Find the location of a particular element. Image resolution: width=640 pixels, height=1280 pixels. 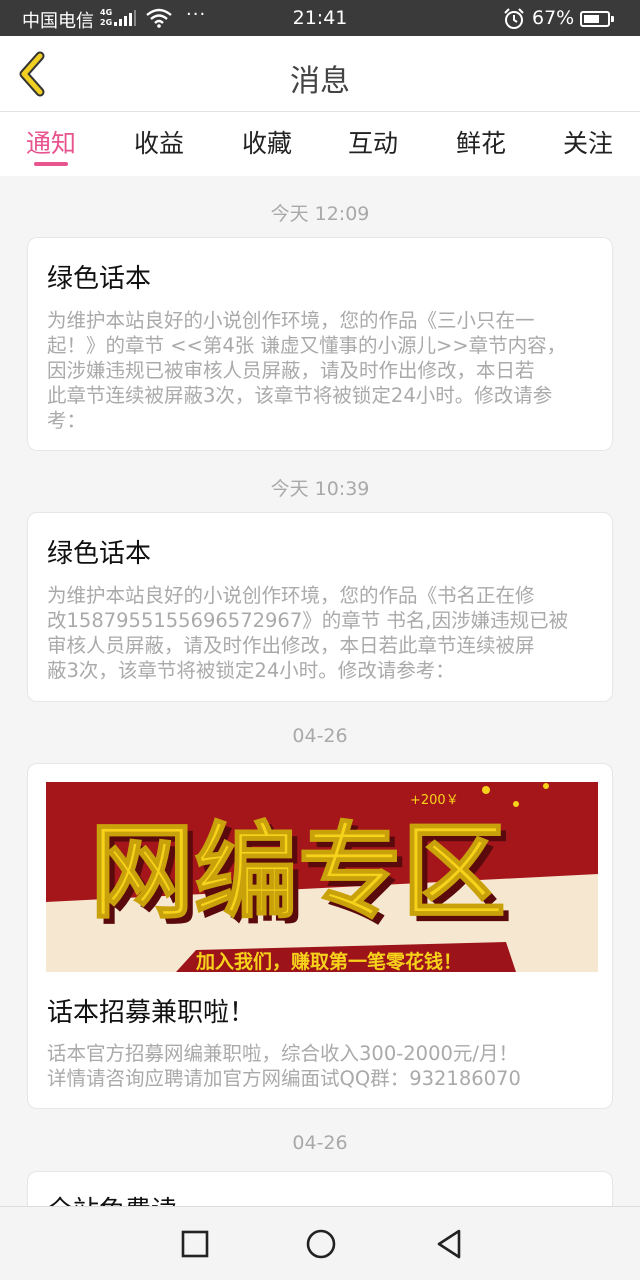

message-body-line: 话本官方招募网编兼职啦，综合收入300-2000元/月！ is located at coordinates (282, 1053).